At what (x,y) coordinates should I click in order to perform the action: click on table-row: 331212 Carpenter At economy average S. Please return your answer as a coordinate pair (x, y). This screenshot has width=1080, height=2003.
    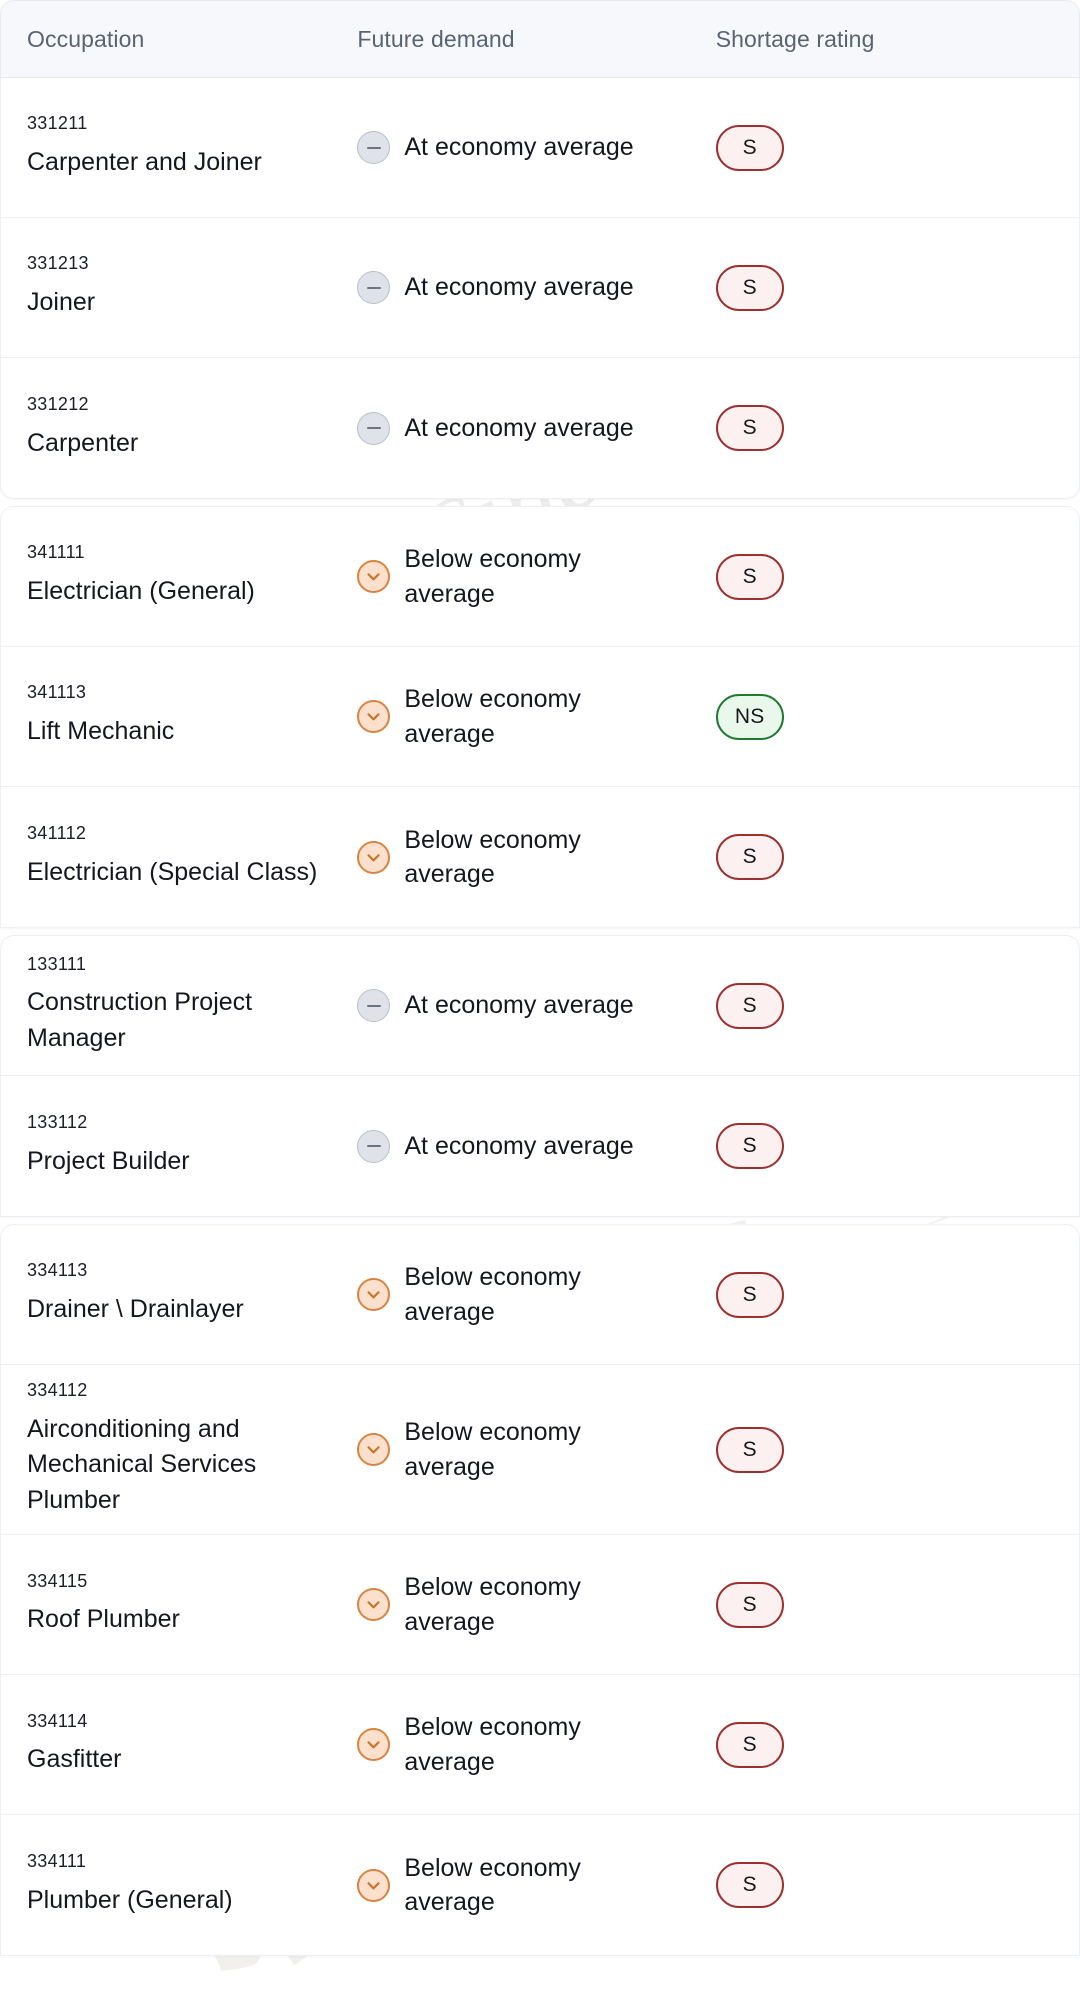
    Looking at the image, I should click on (540, 428).